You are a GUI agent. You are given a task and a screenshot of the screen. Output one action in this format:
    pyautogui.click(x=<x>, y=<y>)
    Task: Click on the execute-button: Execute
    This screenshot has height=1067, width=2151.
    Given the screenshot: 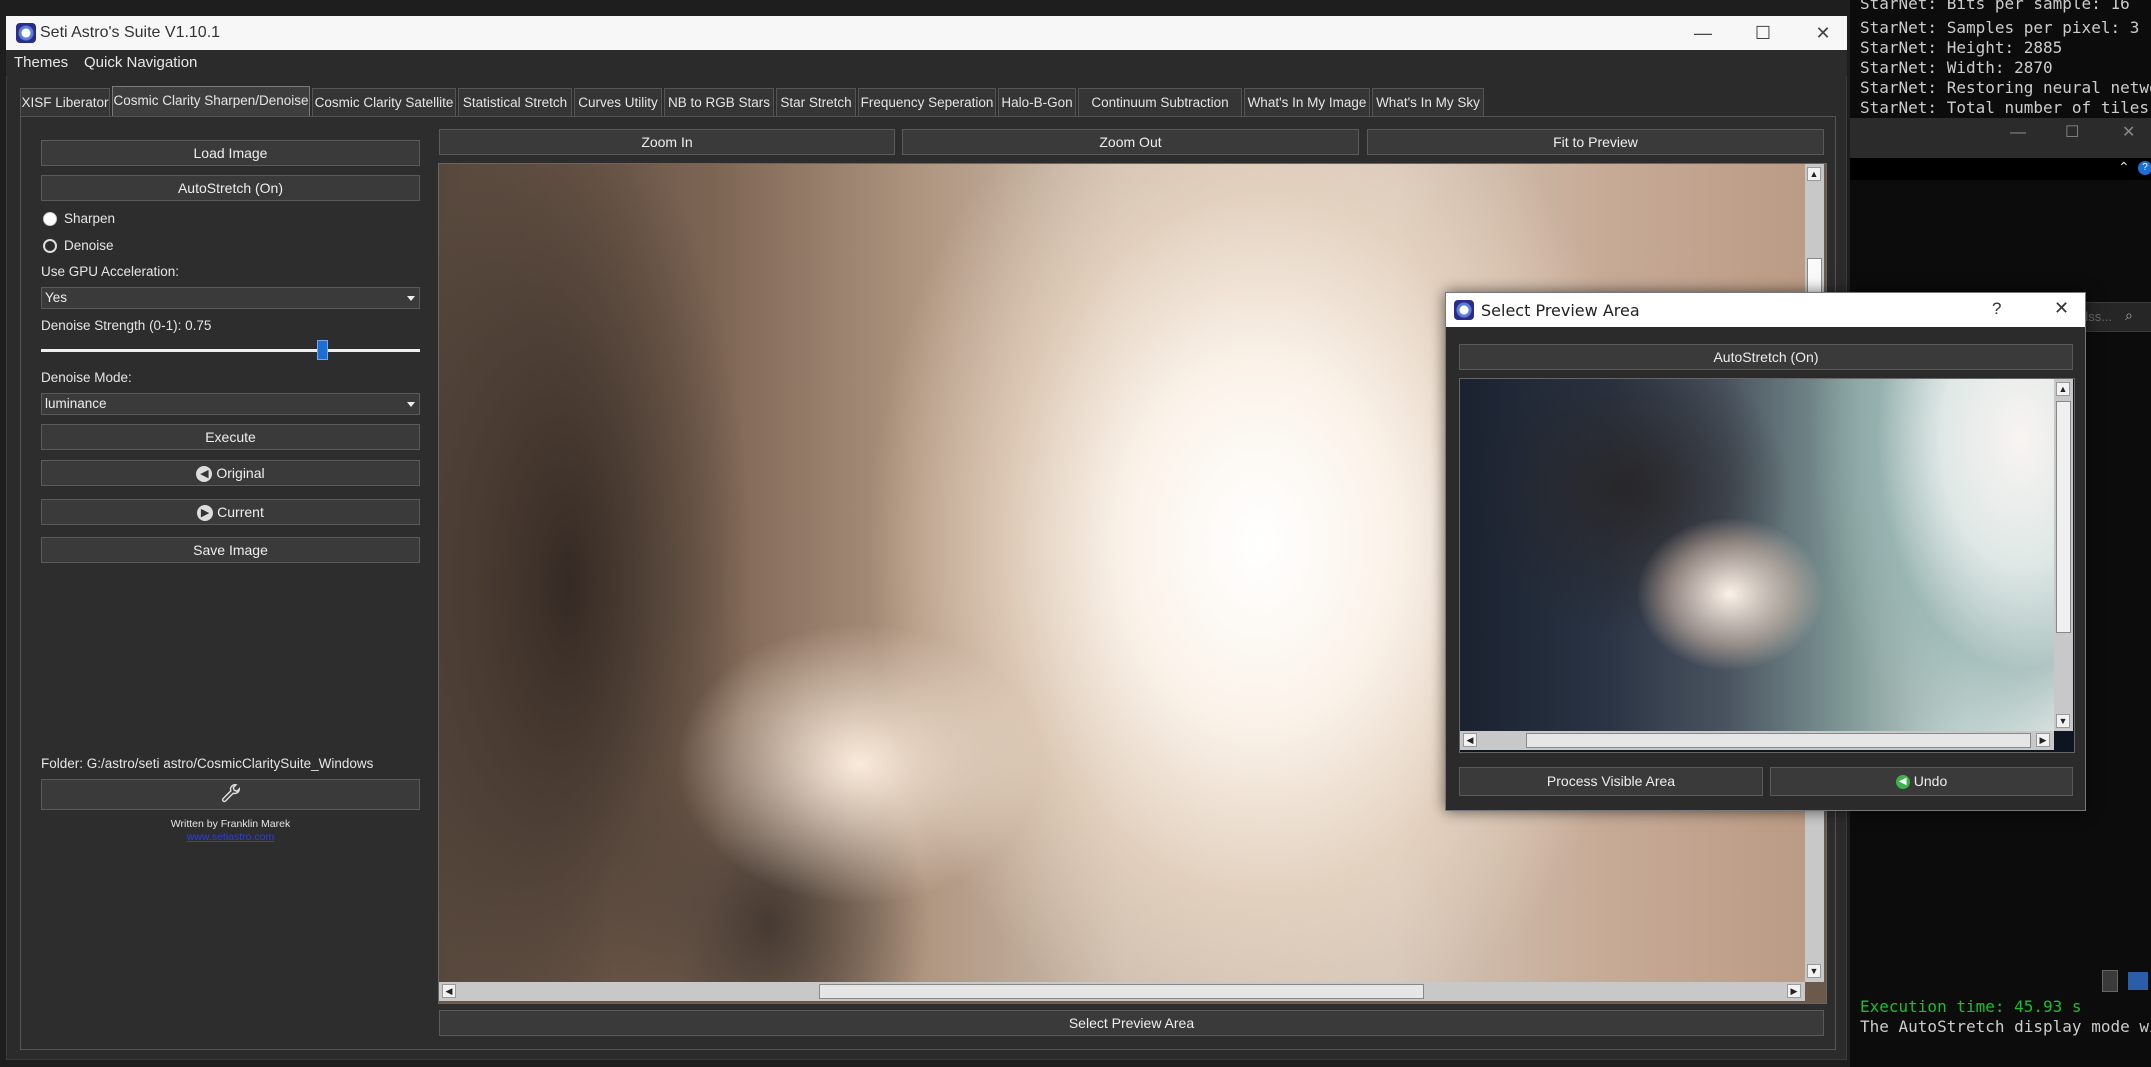 What is the action you would take?
    pyautogui.click(x=230, y=437)
    